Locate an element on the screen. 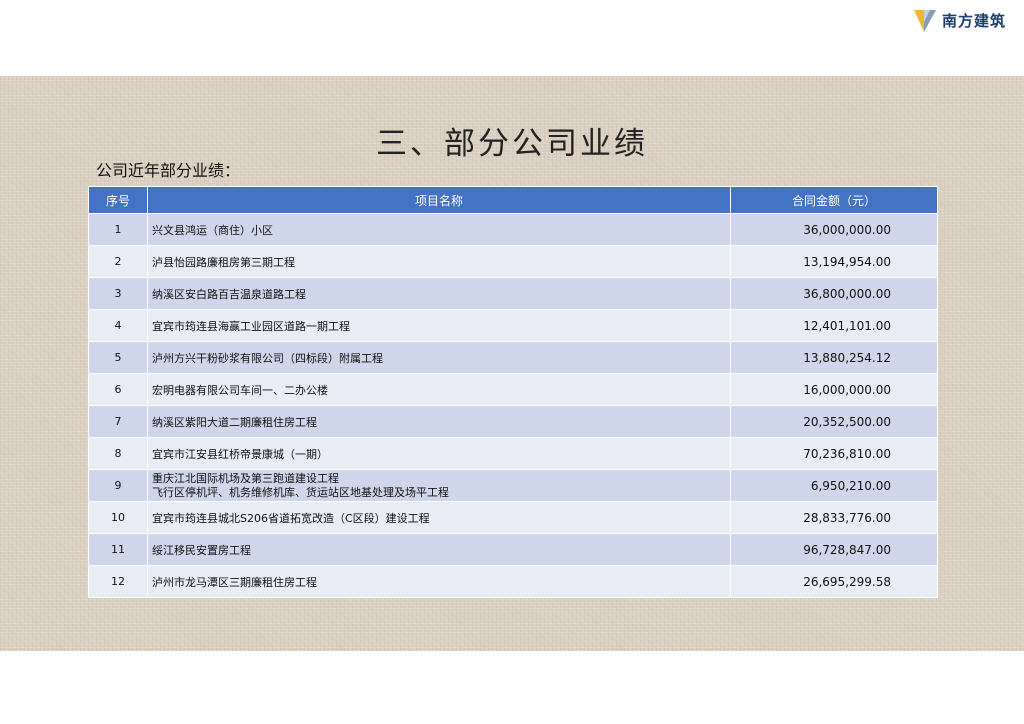  row-number: 7 is located at coordinates (118, 421).